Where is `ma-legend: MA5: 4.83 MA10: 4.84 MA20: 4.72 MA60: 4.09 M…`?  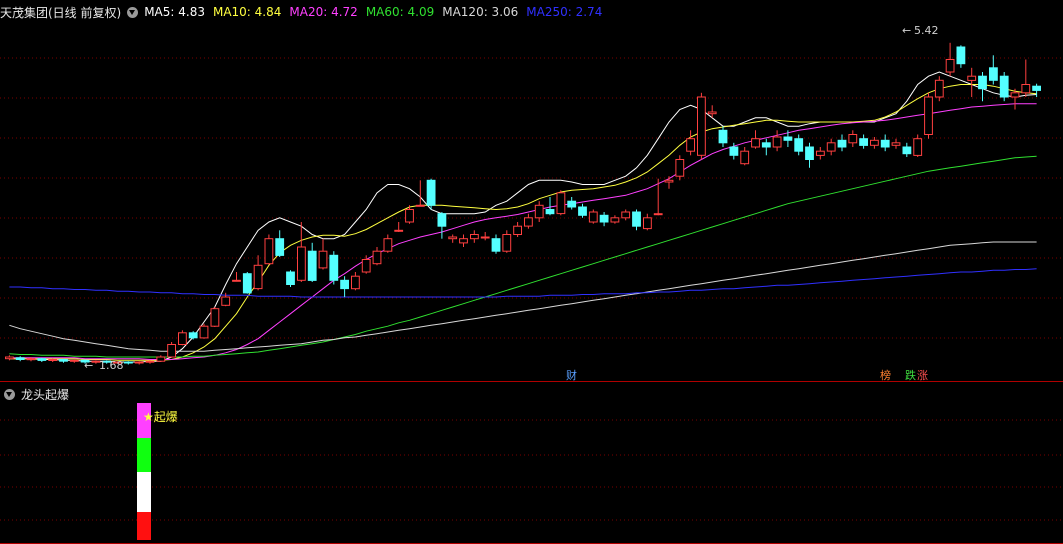 ma-legend: MA5: 4.83 MA10: 4.84 MA20: 4.72 MA60: 4.09 M… is located at coordinates (377, 12).